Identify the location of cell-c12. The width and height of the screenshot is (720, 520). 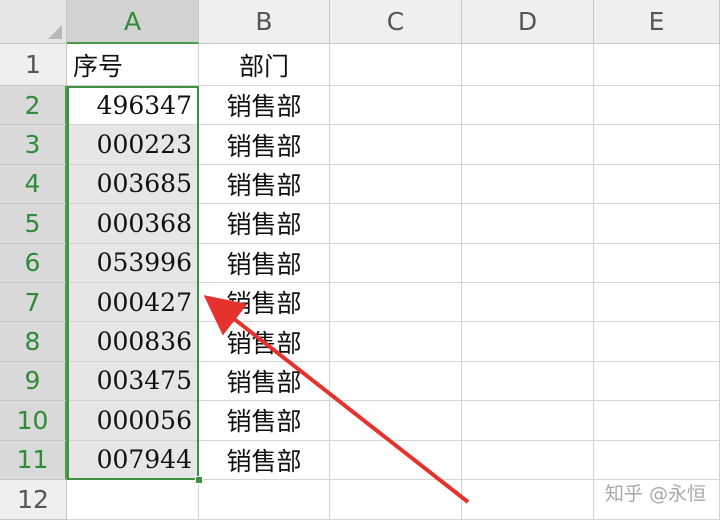
(396, 499).